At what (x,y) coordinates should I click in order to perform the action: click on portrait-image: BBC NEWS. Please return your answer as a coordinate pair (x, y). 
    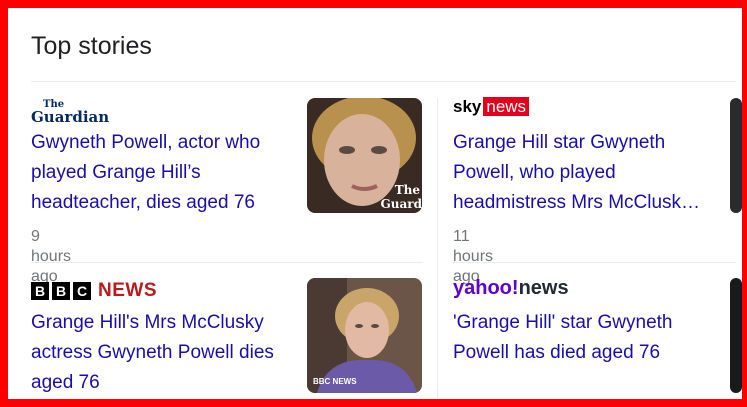
    Looking at the image, I should click on (364, 335).